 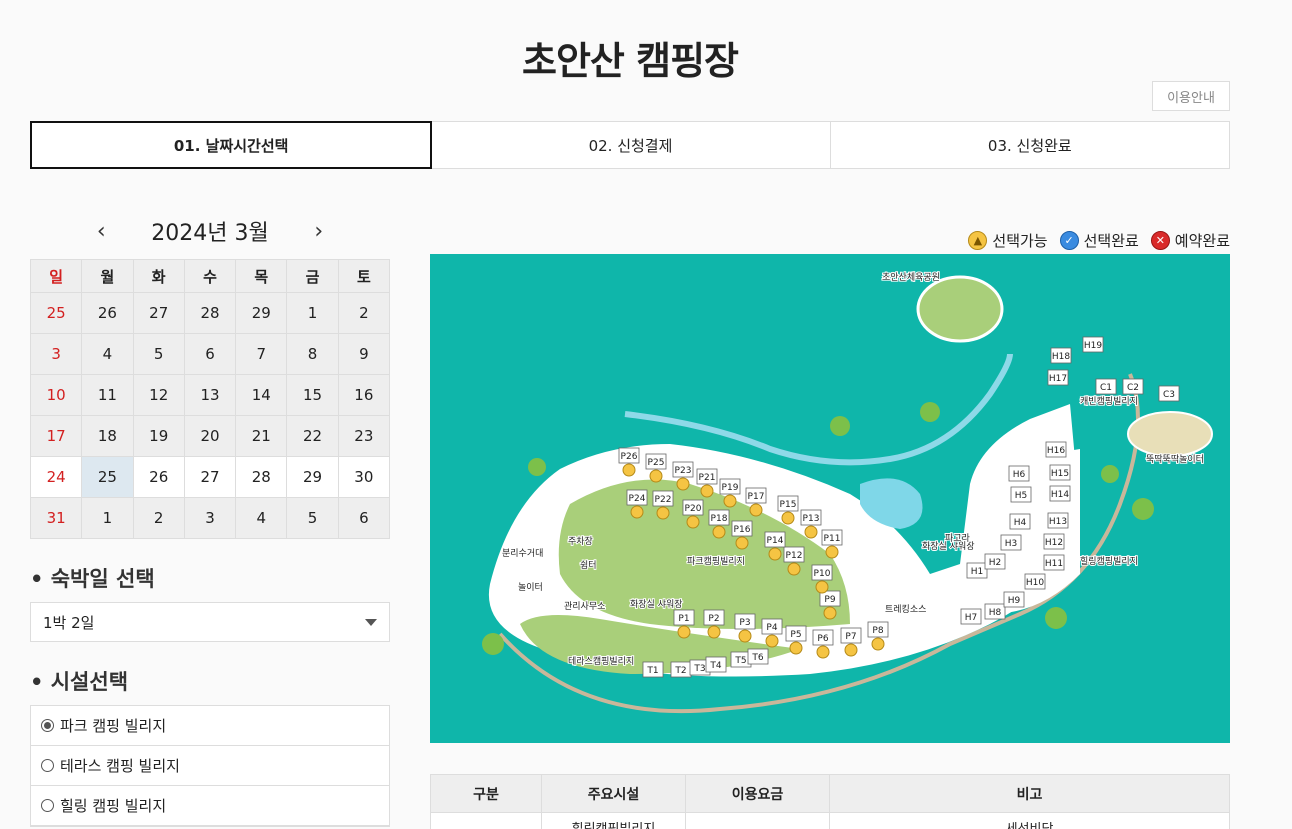 What do you see at coordinates (719, 519) in the screenshot?
I see `campsite-label: P18` at bounding box center [719, 519].